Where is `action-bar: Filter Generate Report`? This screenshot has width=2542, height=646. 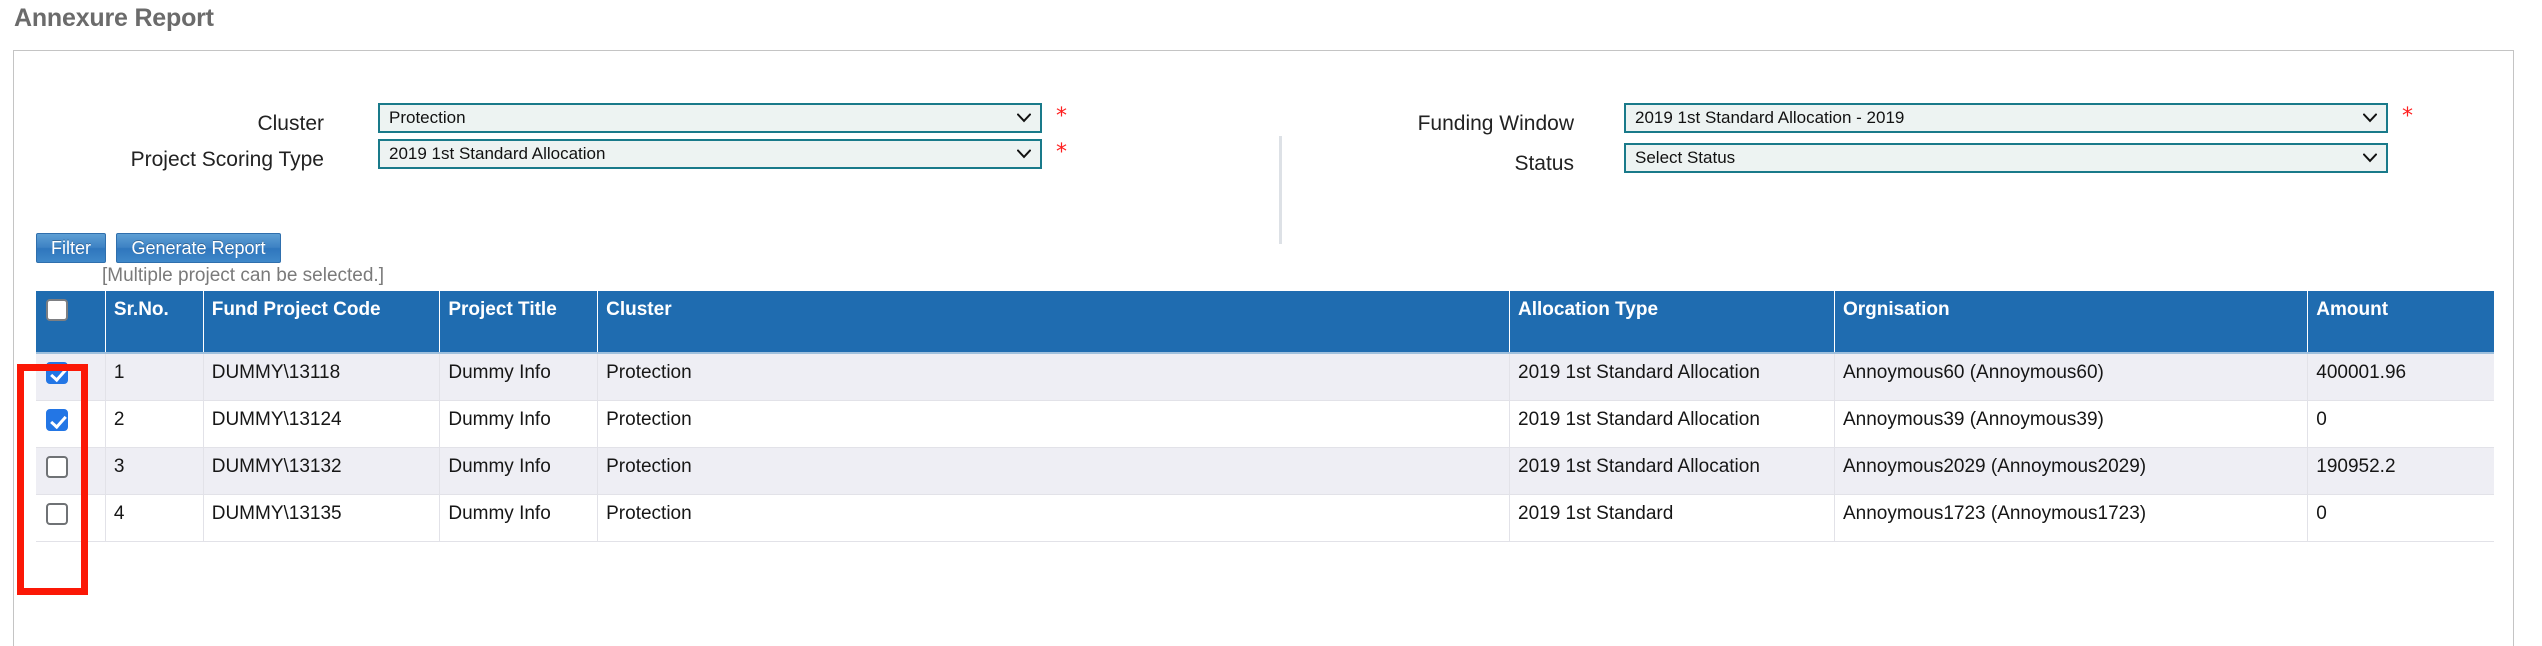
action-bar: Filter Generate Report is located at coordinates (161, 248).